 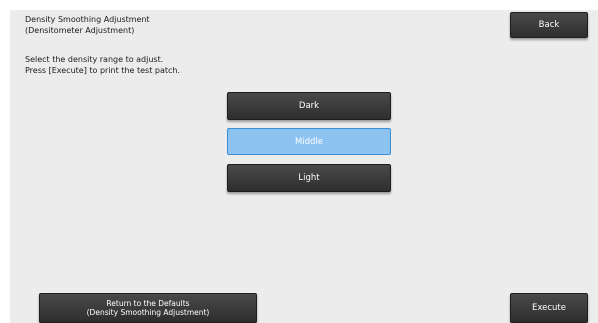 I want to click on defaults-label-line-1: Return to the Defaults, so click(x=148, y=303).